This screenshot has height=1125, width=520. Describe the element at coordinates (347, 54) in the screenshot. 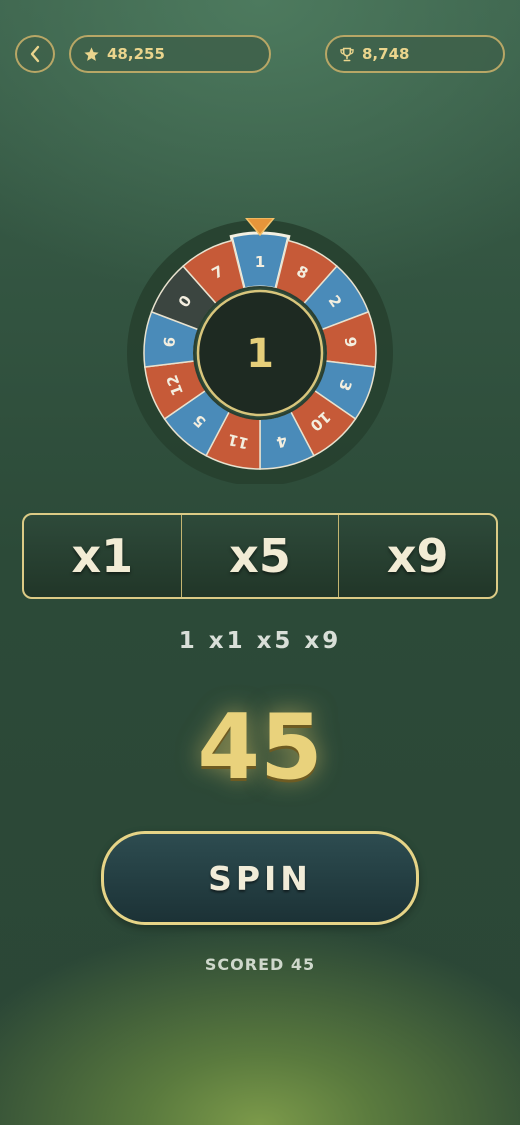

I see `trophy-icon` at that location.